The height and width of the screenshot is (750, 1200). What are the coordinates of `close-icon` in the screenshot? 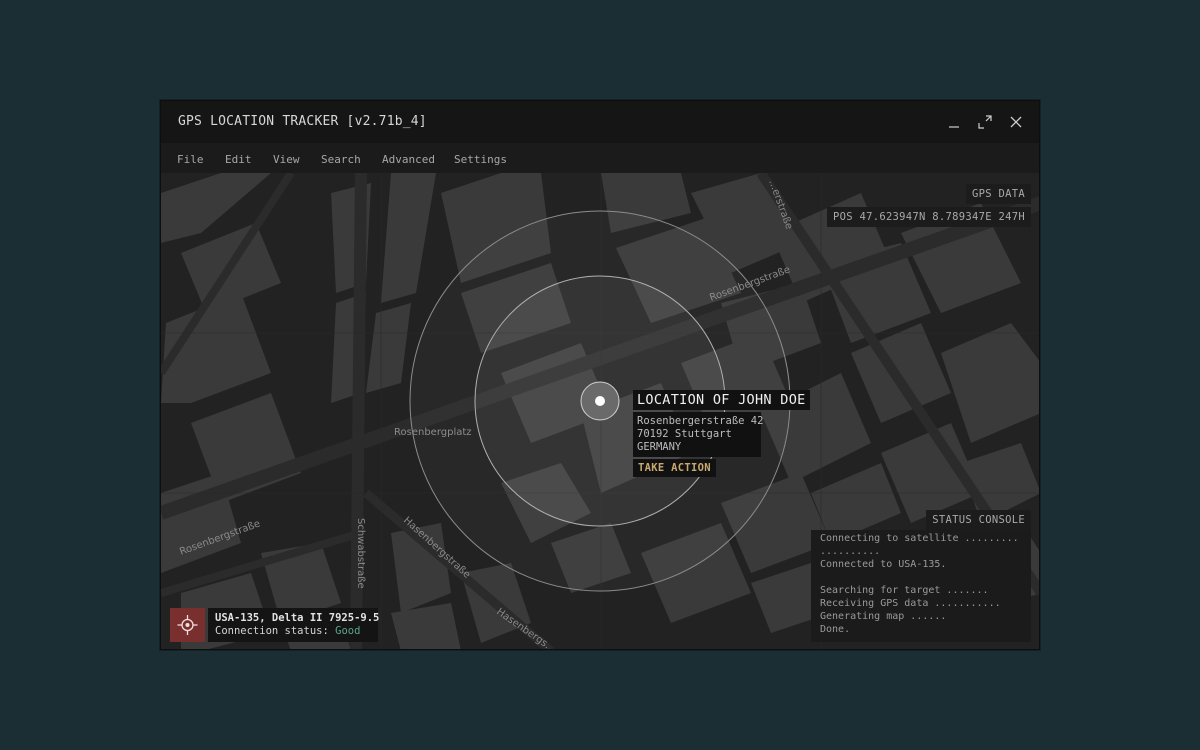 It's located at (1016, 122).